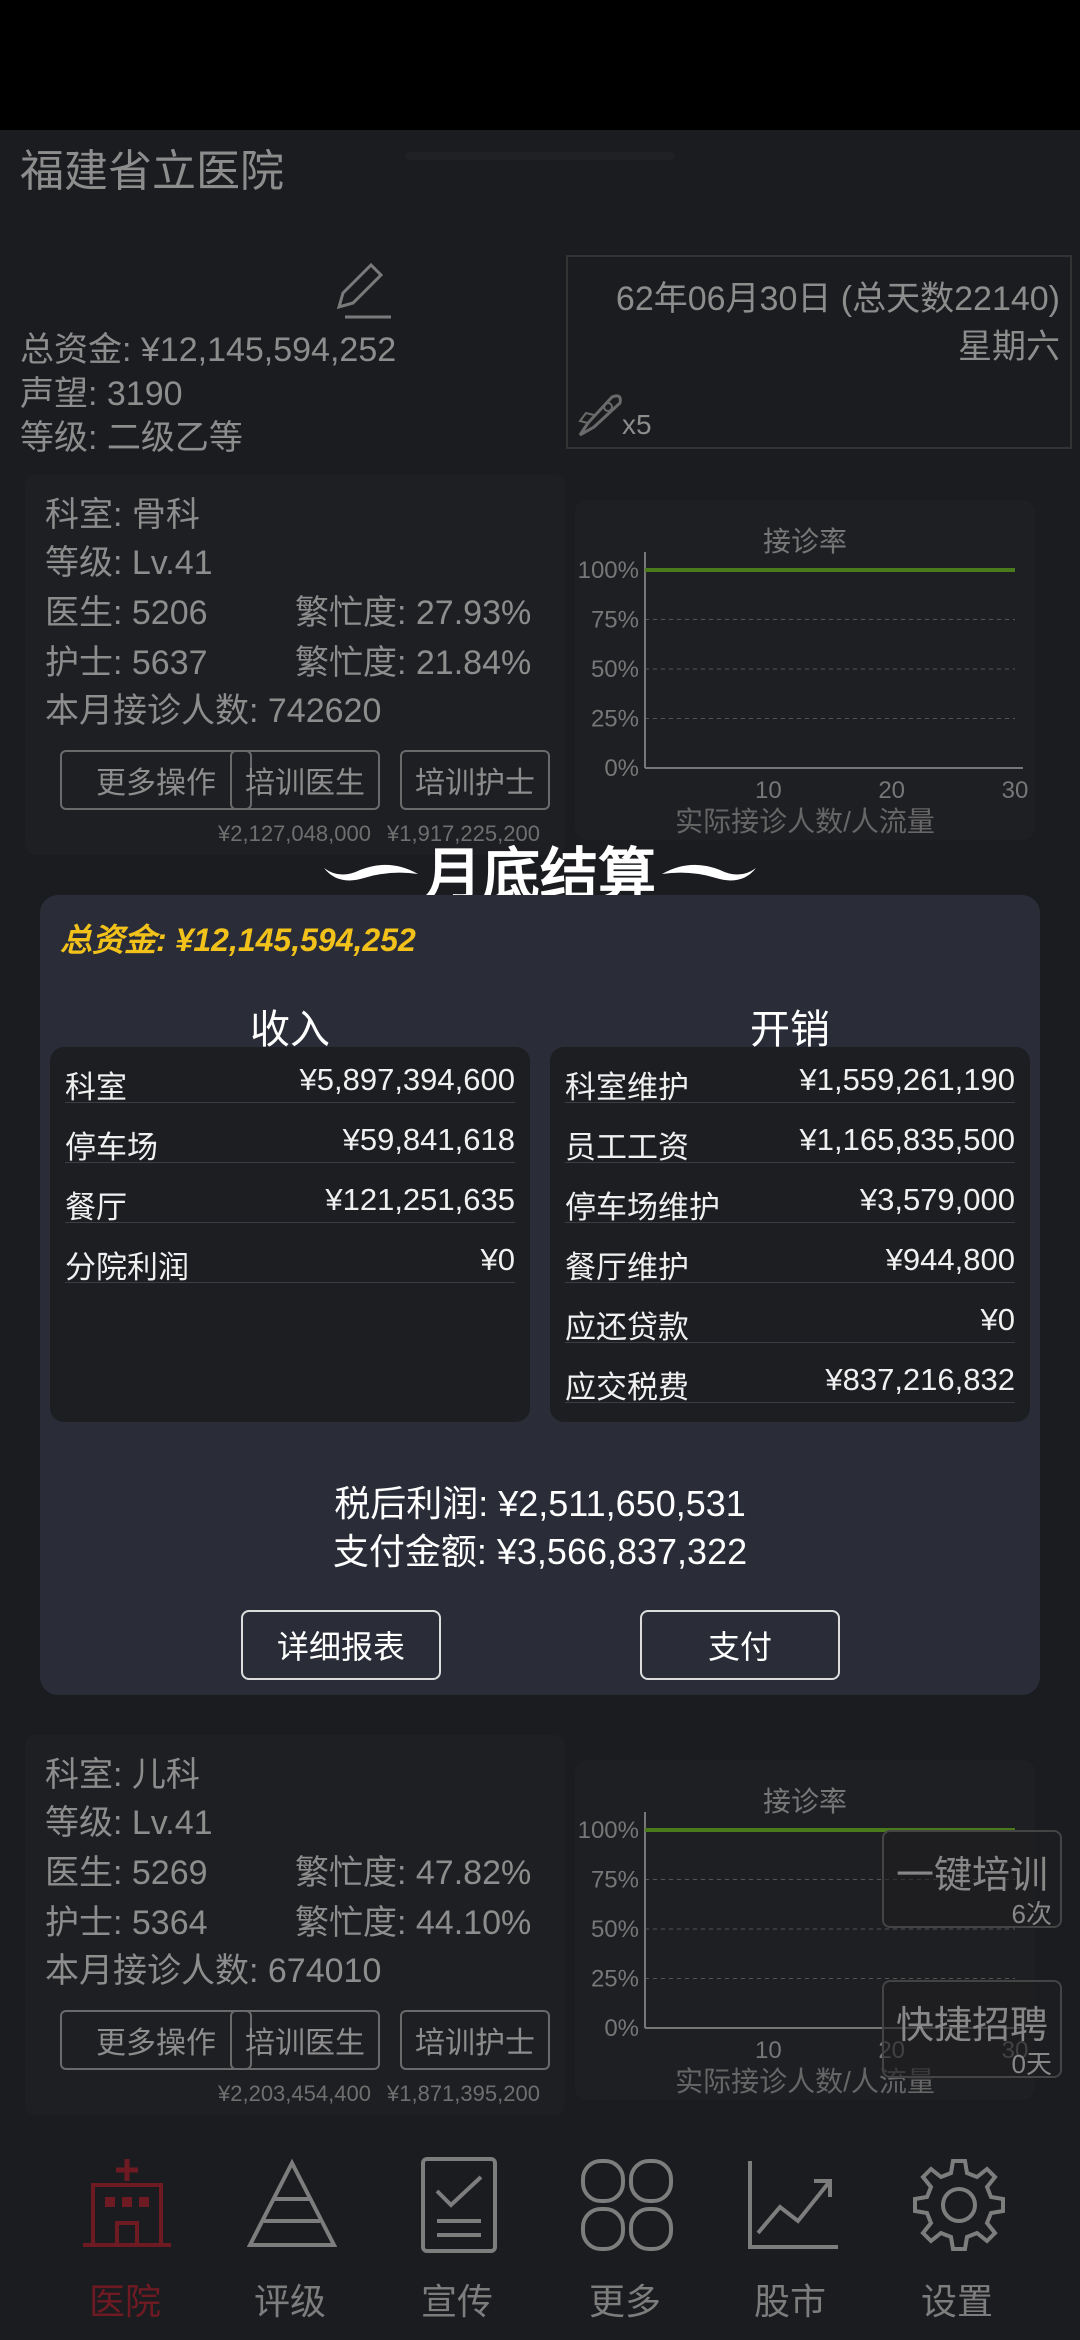 The height and width of the screenshot is (2340, 1080). Describe the element at coordinates (213, 711) in the screenshot. I see `monthly-patients: 本月接诊人数: 742620` at that location.